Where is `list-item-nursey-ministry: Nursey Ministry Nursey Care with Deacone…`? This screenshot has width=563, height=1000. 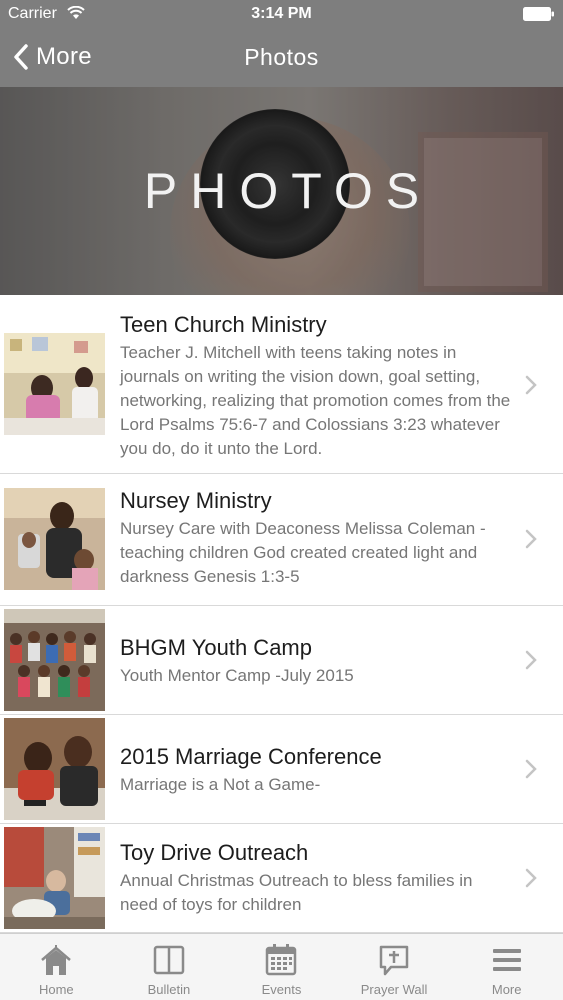 list-item-nursey-ministry: Nursey Ministry Nursey Care with Deacone… is located at coordinates (281, 540).